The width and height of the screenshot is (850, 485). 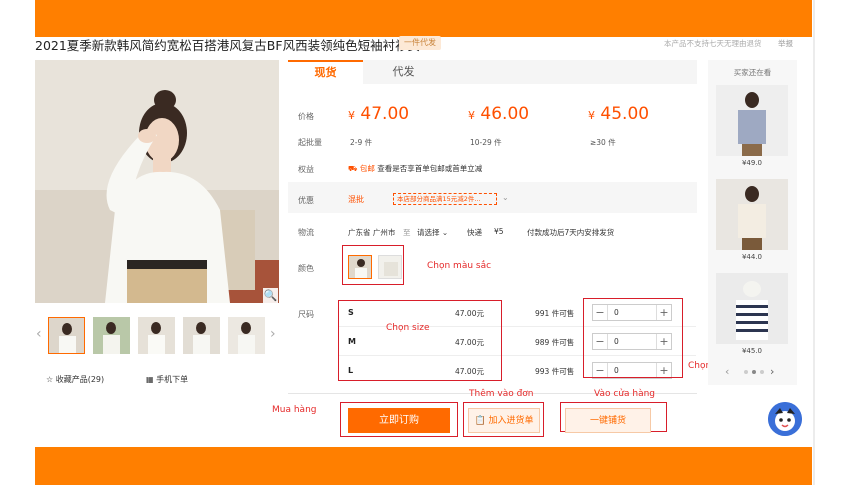 I want to click on ship-to-word: 至, so click(x=407, y=232).